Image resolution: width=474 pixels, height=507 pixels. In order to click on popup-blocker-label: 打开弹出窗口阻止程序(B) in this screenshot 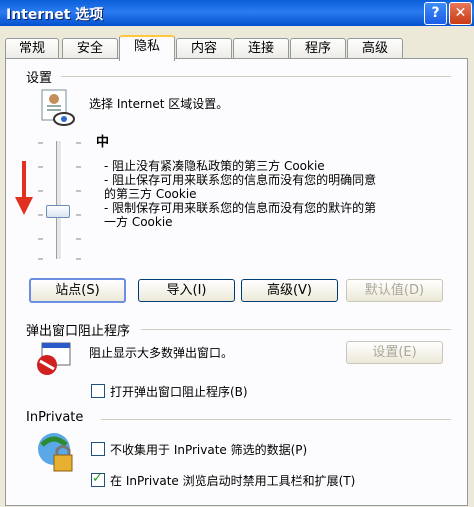, I will do `click(179, 391)`.